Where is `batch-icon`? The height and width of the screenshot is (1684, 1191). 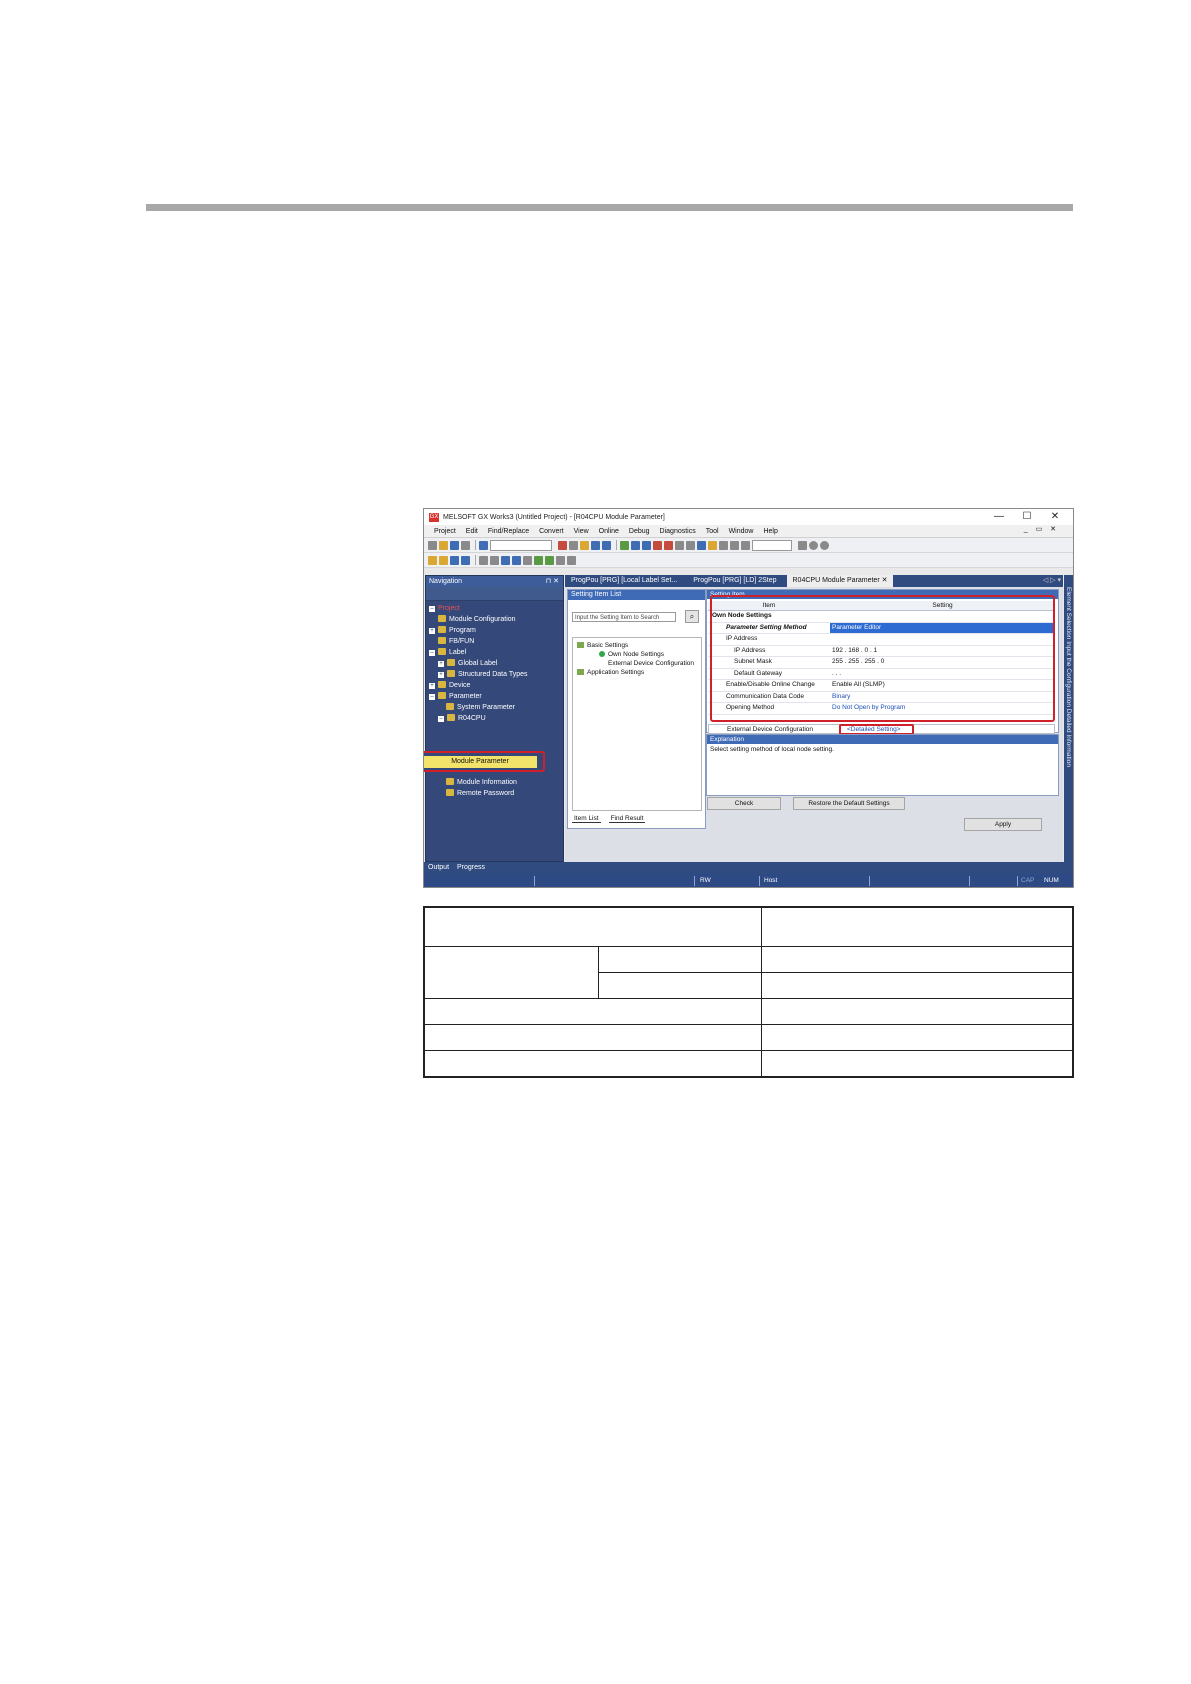
batch-icon is located at coordinates (527, 560).